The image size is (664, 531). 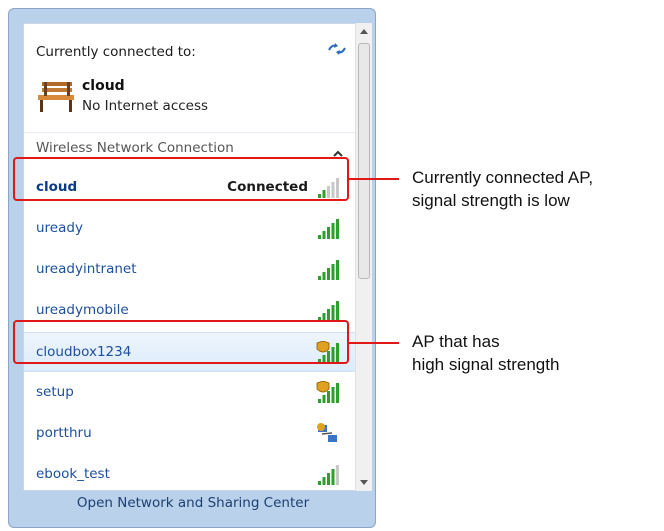 What do you see at coordinates (193, 503) in the screenshot?
I see `open-network-sharing-center-link: Open Network and Sharing Center` at bounding box center [193, 503].